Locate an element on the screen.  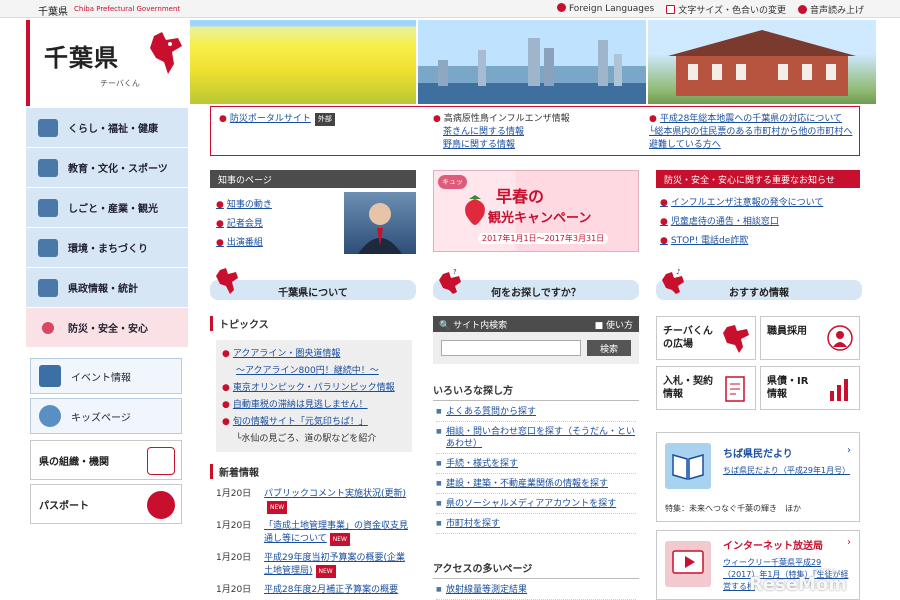
text-size-link: 文字サイズ・色合いの変更 is located at coordinates (726, 9).